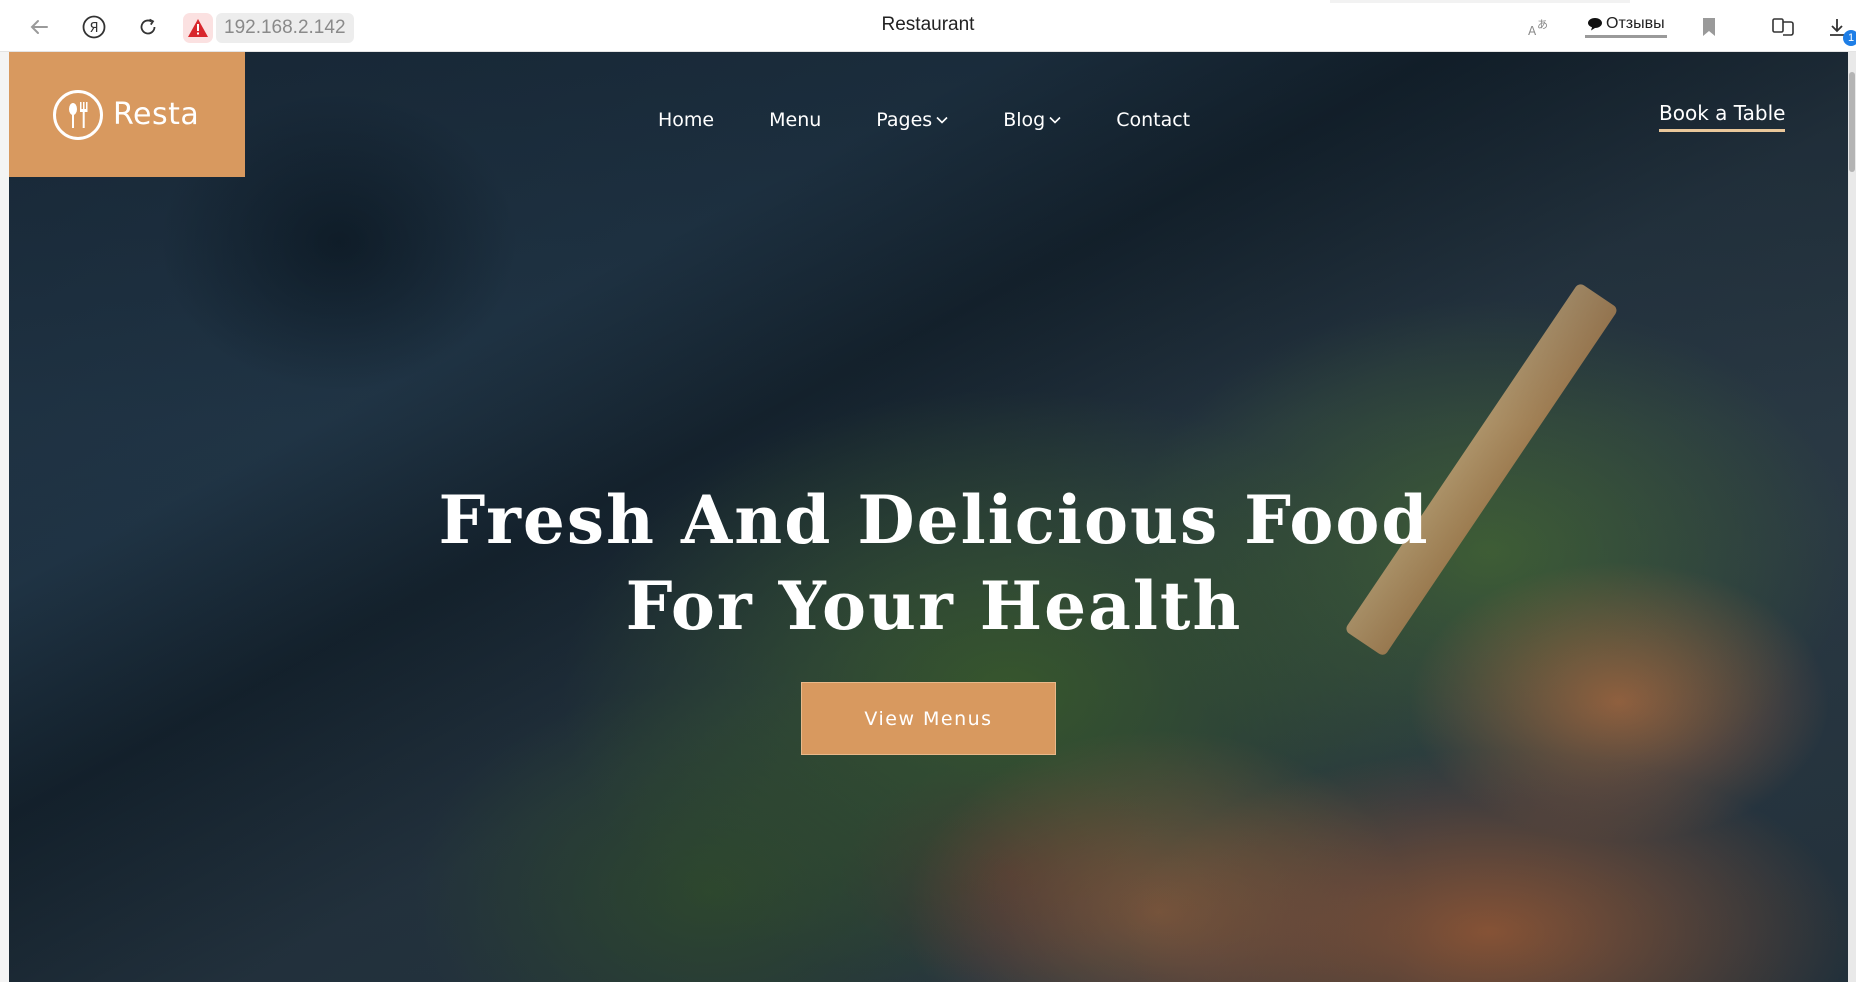 Image resolution: width=1856 pixels, height=982 pixels. I want to click on hero-headline-line2: For Your Health, so click(934, 606).